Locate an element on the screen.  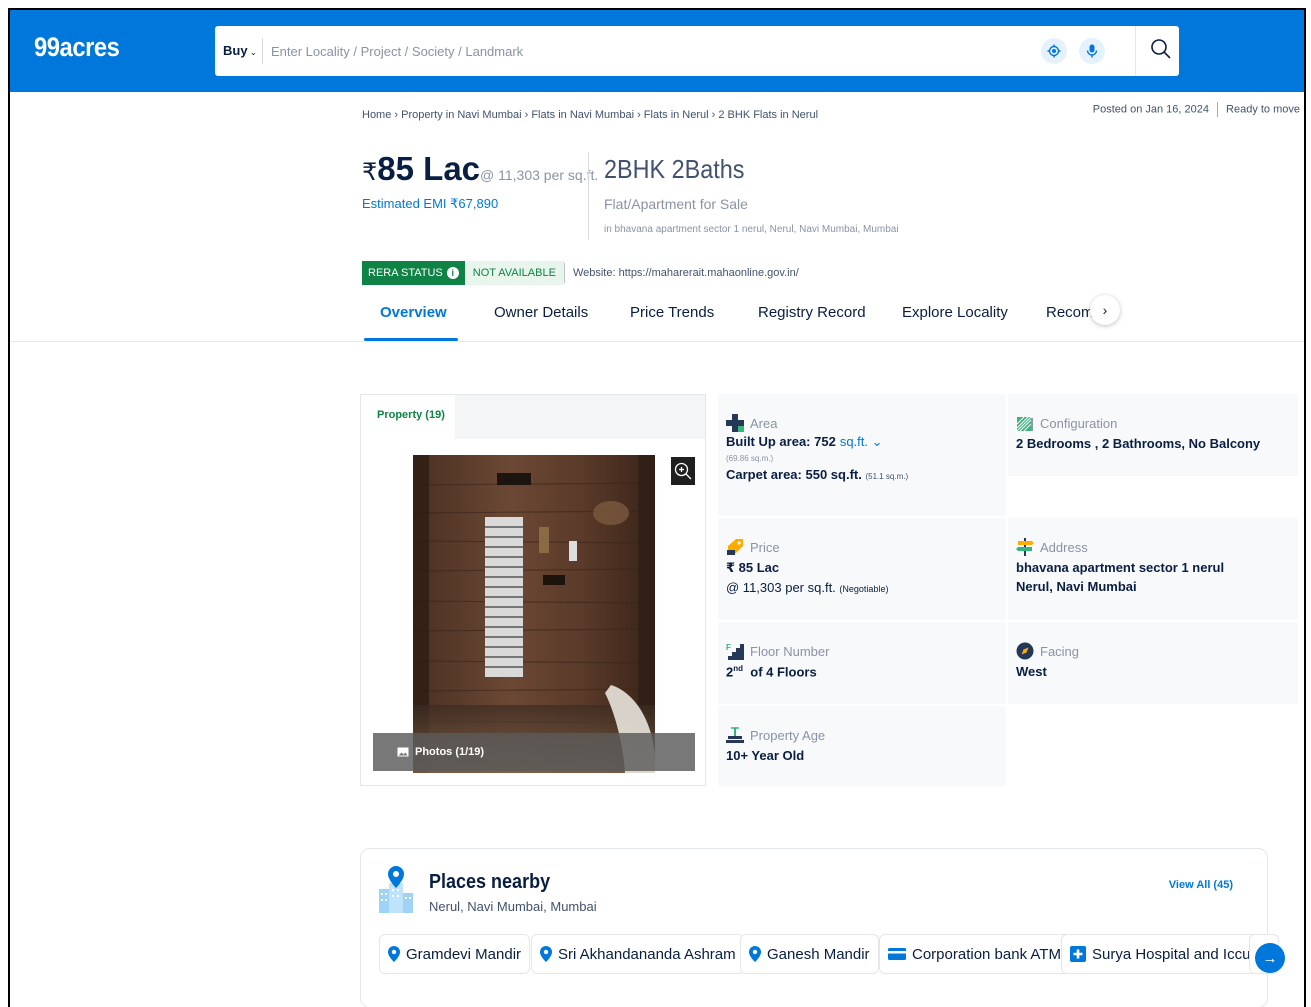
tab-registry-record: Registry Record is located at coordinates (812, 322).